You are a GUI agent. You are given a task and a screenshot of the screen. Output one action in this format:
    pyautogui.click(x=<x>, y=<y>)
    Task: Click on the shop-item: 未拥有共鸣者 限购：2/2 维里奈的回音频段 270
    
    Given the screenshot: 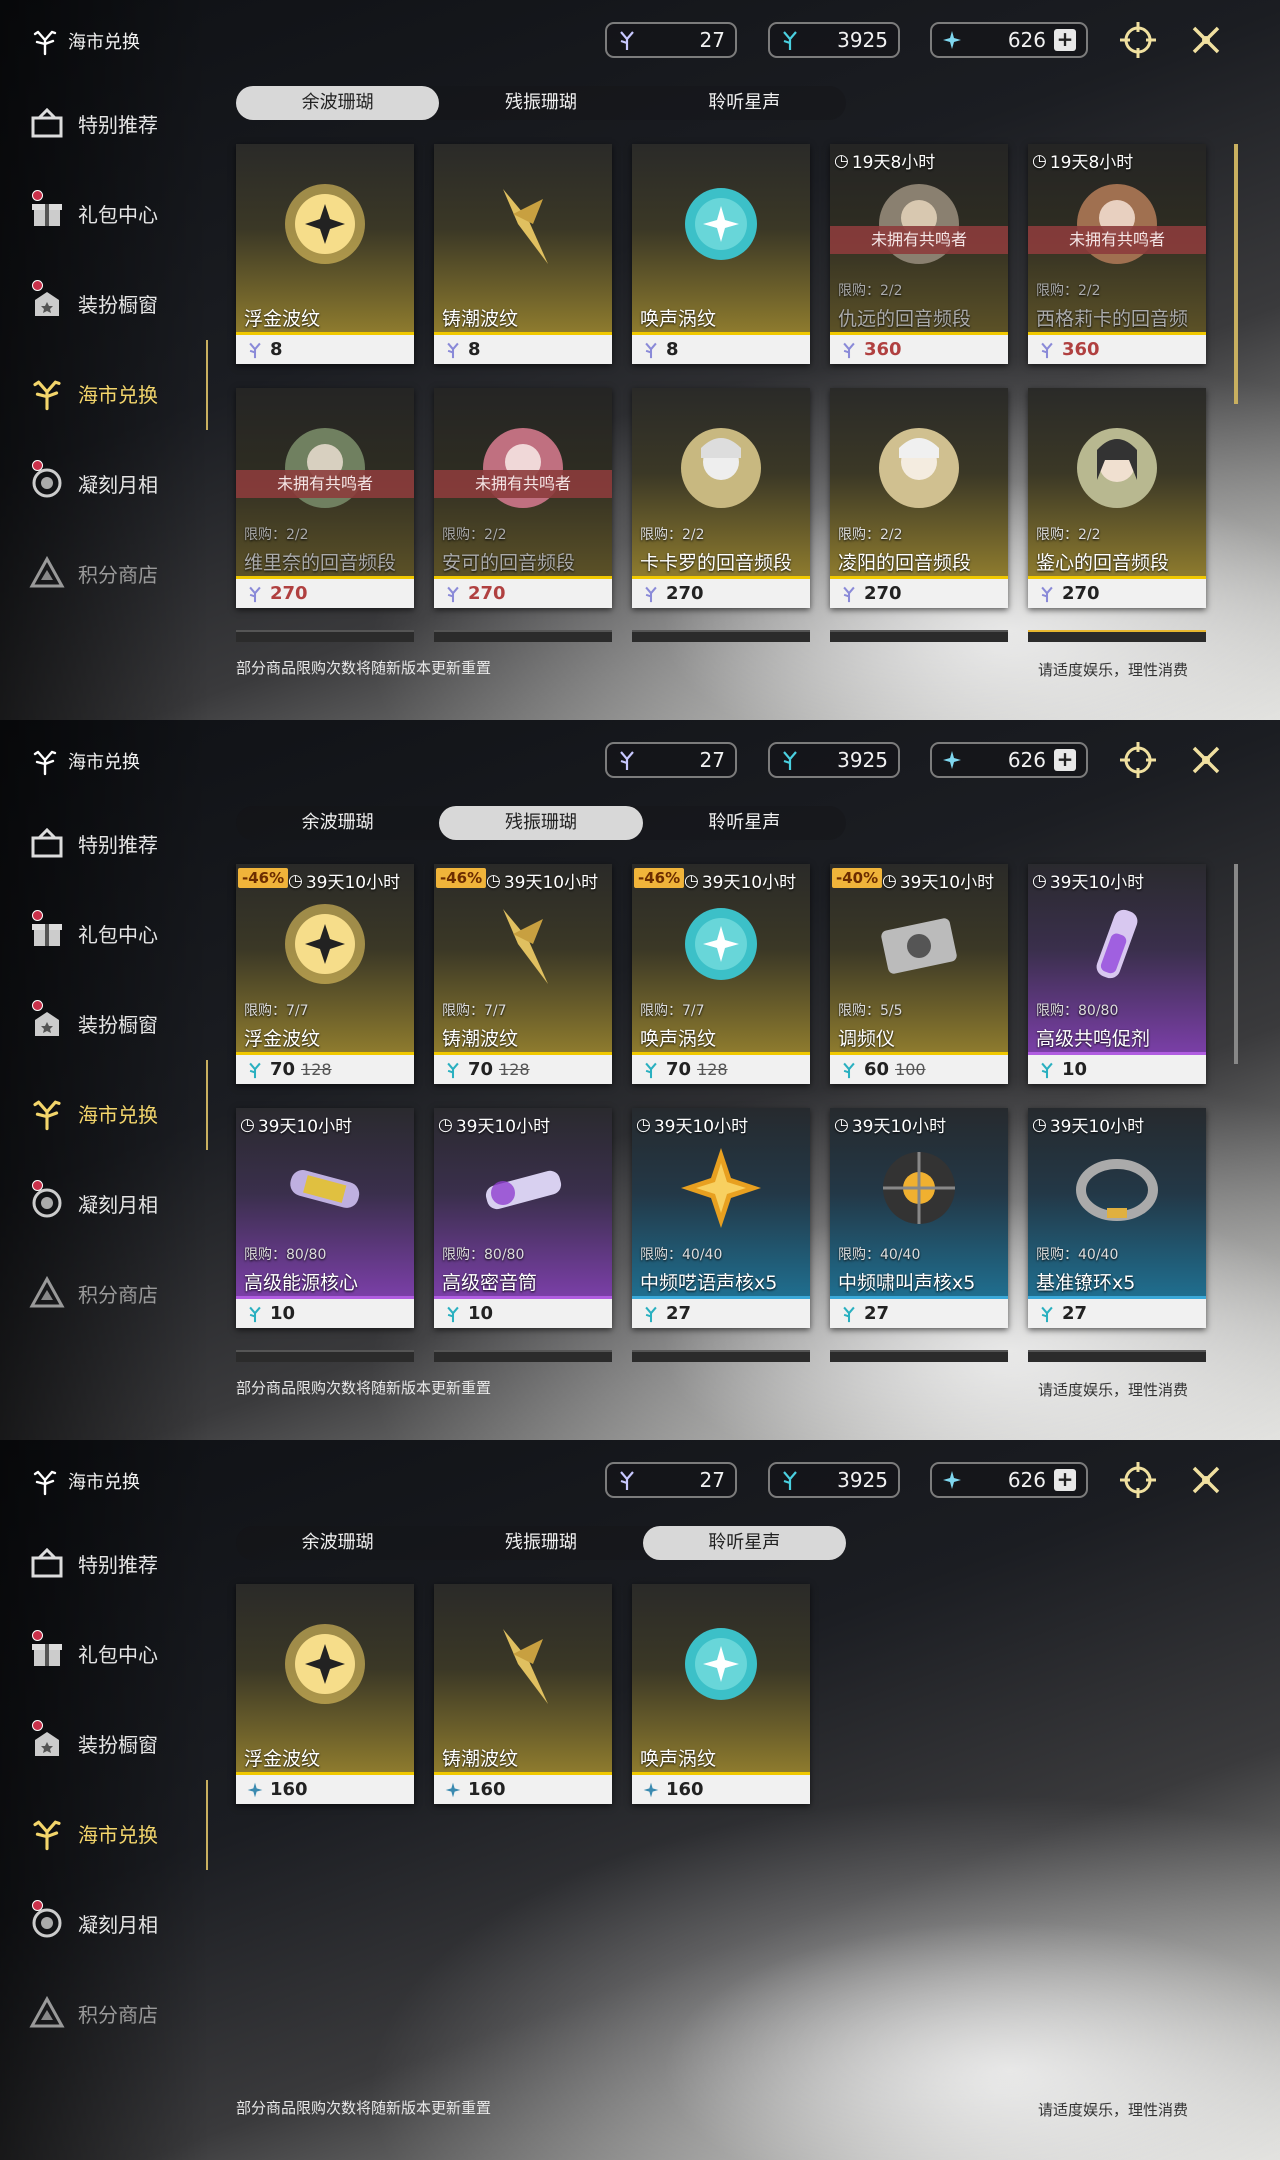 What is the action you would take?
    pyautogui.click(x=325, y=498)
    